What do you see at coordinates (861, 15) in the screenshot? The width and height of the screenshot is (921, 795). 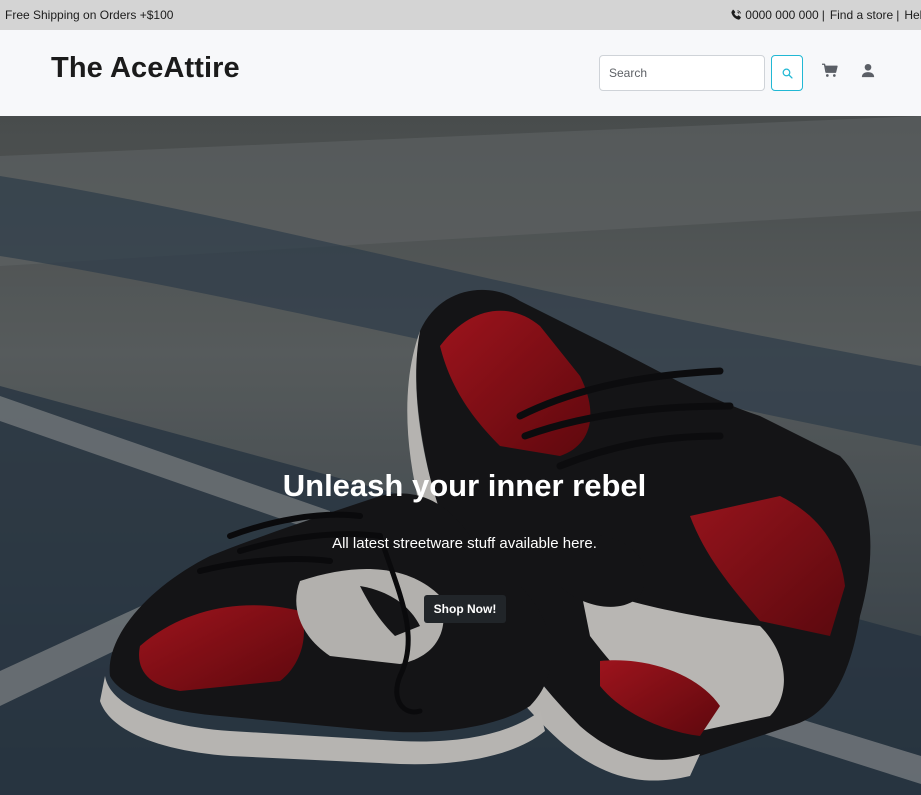 I see `find-store-link: Find a store` at bounding box center [861, 15].